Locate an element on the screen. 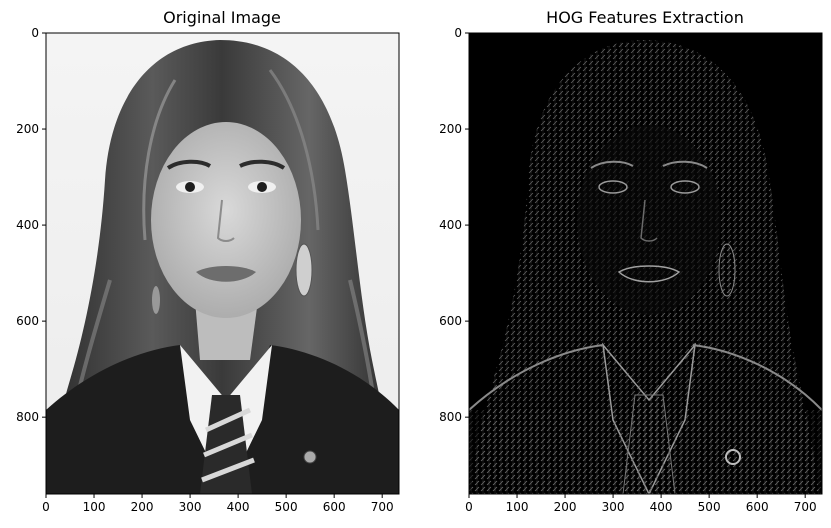 This screenshot has height=528, width=831. panel-title: HOG Features Extraction is located at coordinates (645, 17).